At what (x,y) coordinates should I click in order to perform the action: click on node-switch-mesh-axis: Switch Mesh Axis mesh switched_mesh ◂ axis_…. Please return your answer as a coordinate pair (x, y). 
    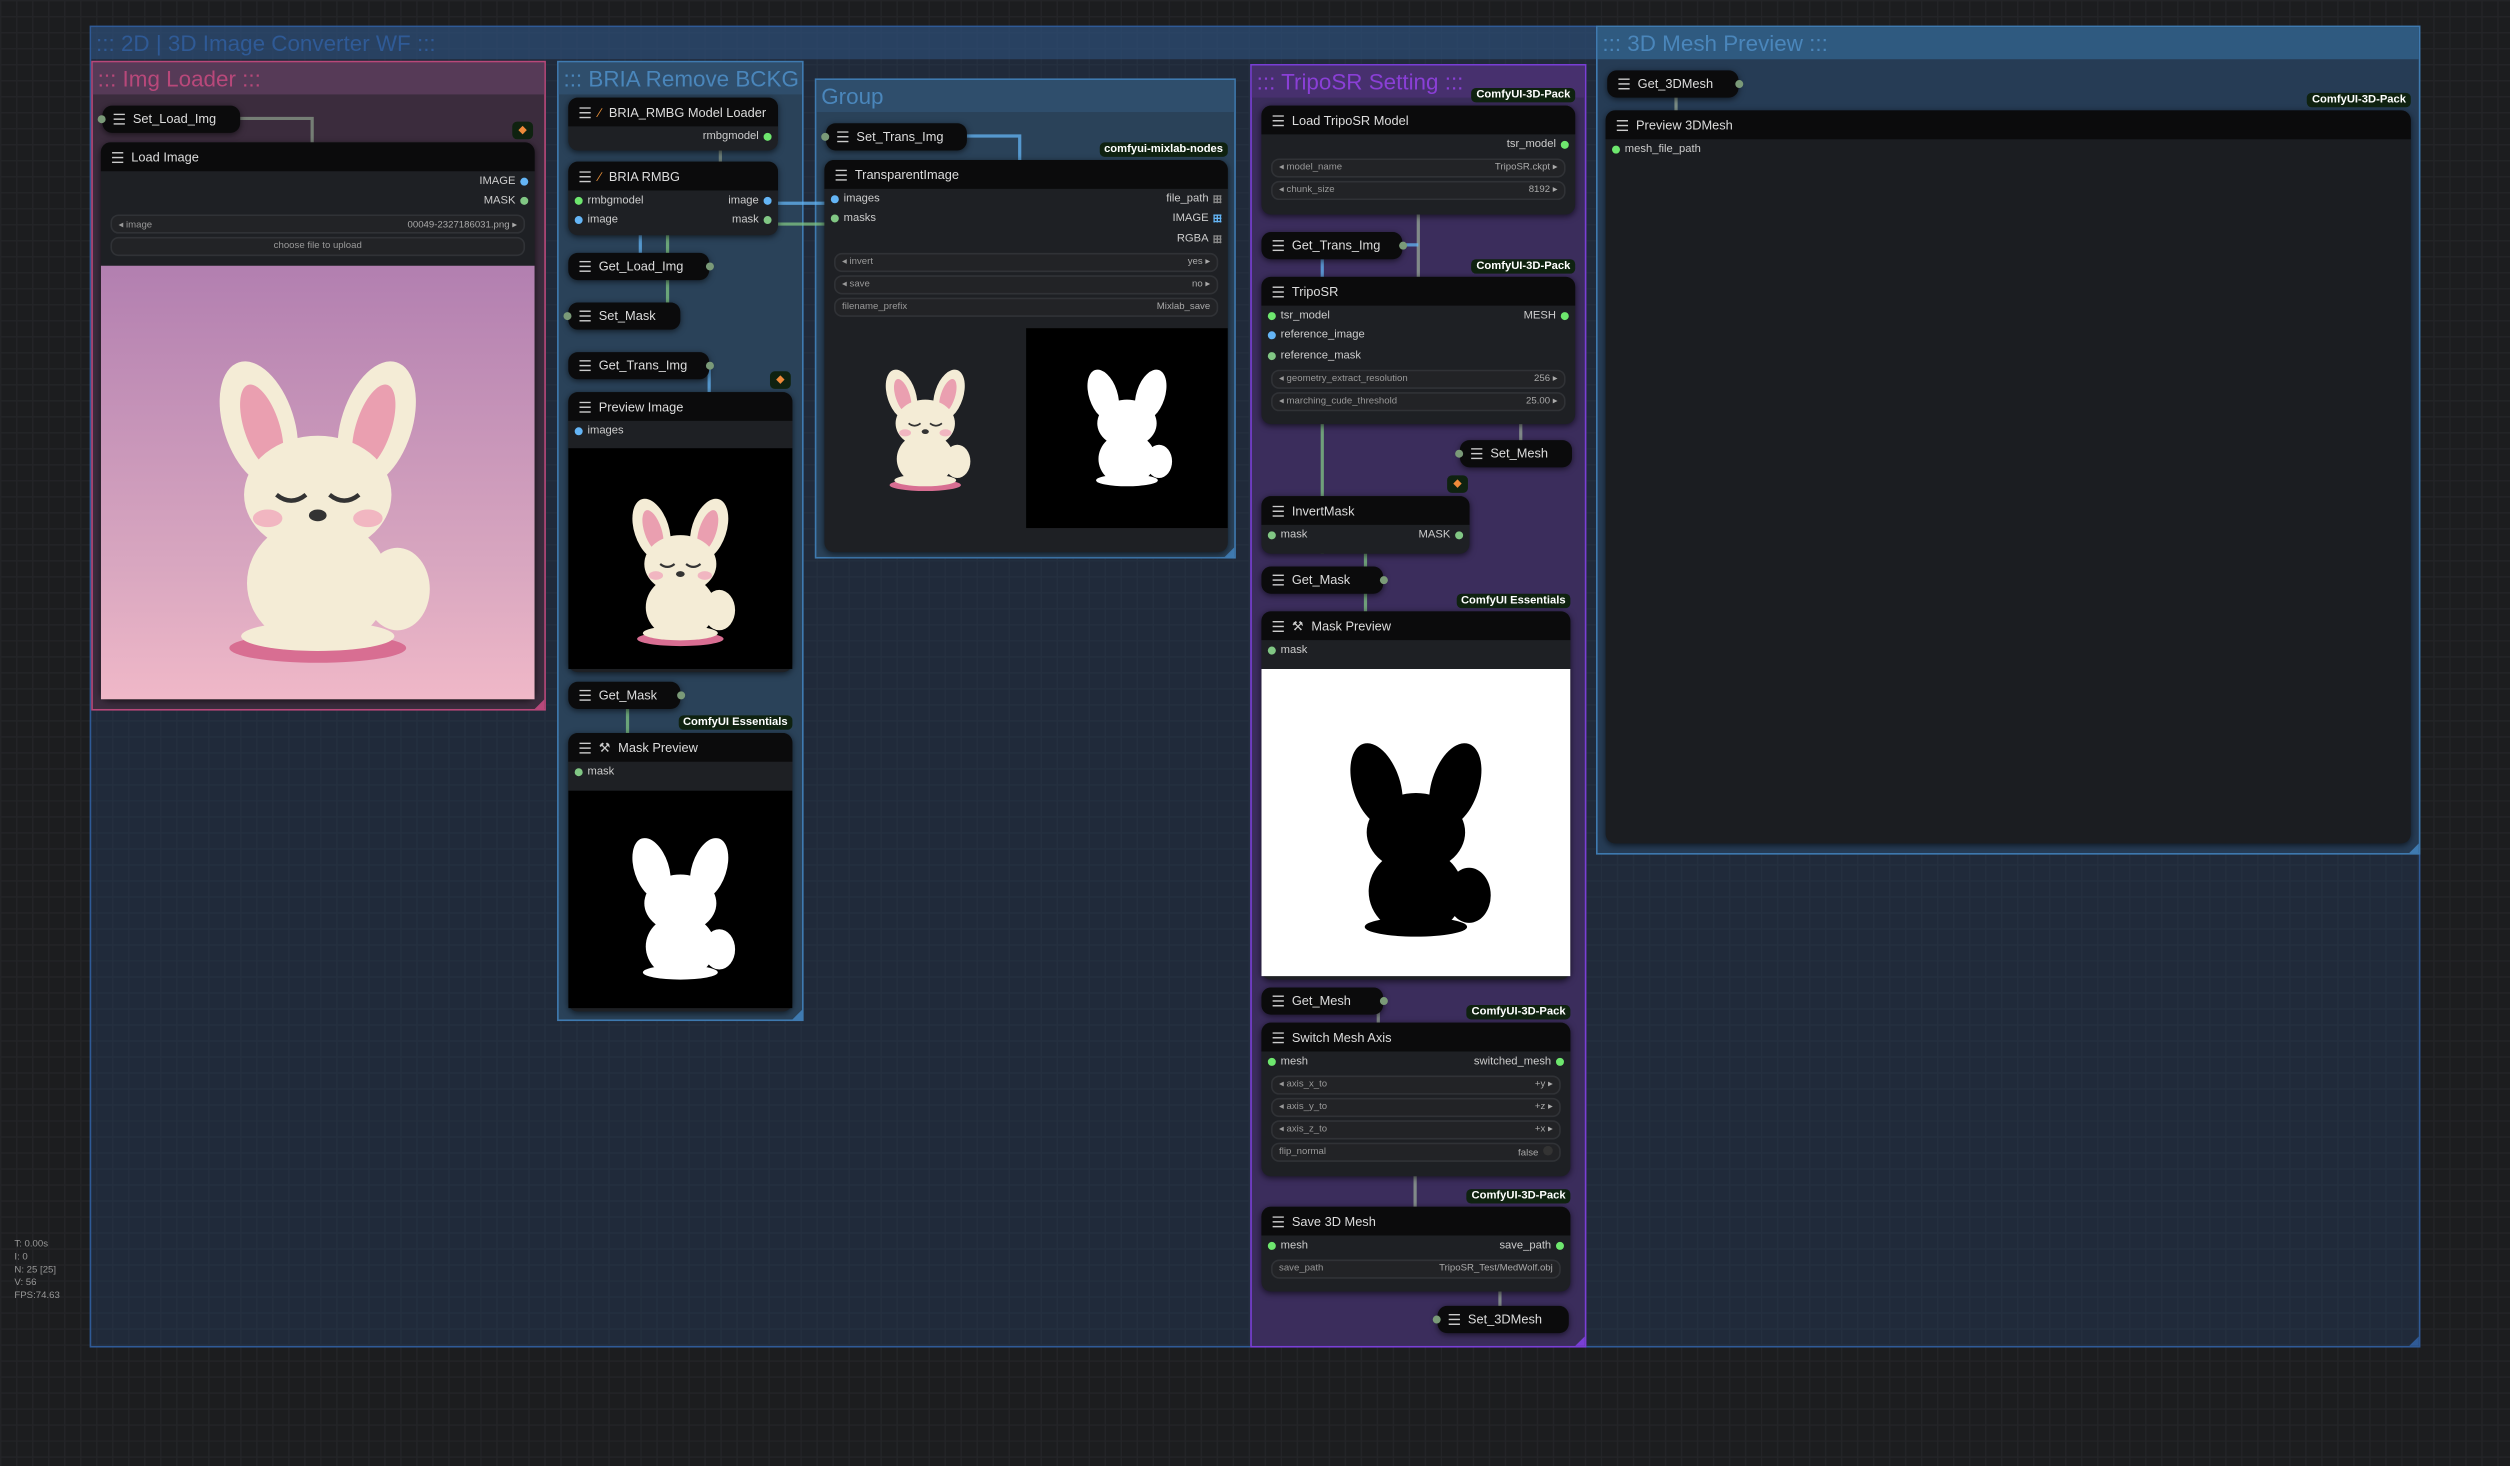
    Looking at the image, I should click on (1416, 1099).